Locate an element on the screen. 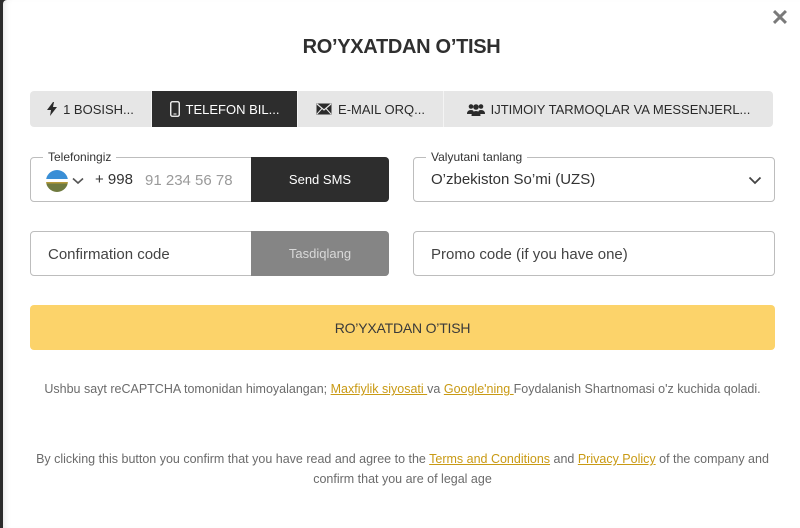 The height and width of the screenshot is (528, 800). close-icon: ✕ is located at coordinates (780, 18).